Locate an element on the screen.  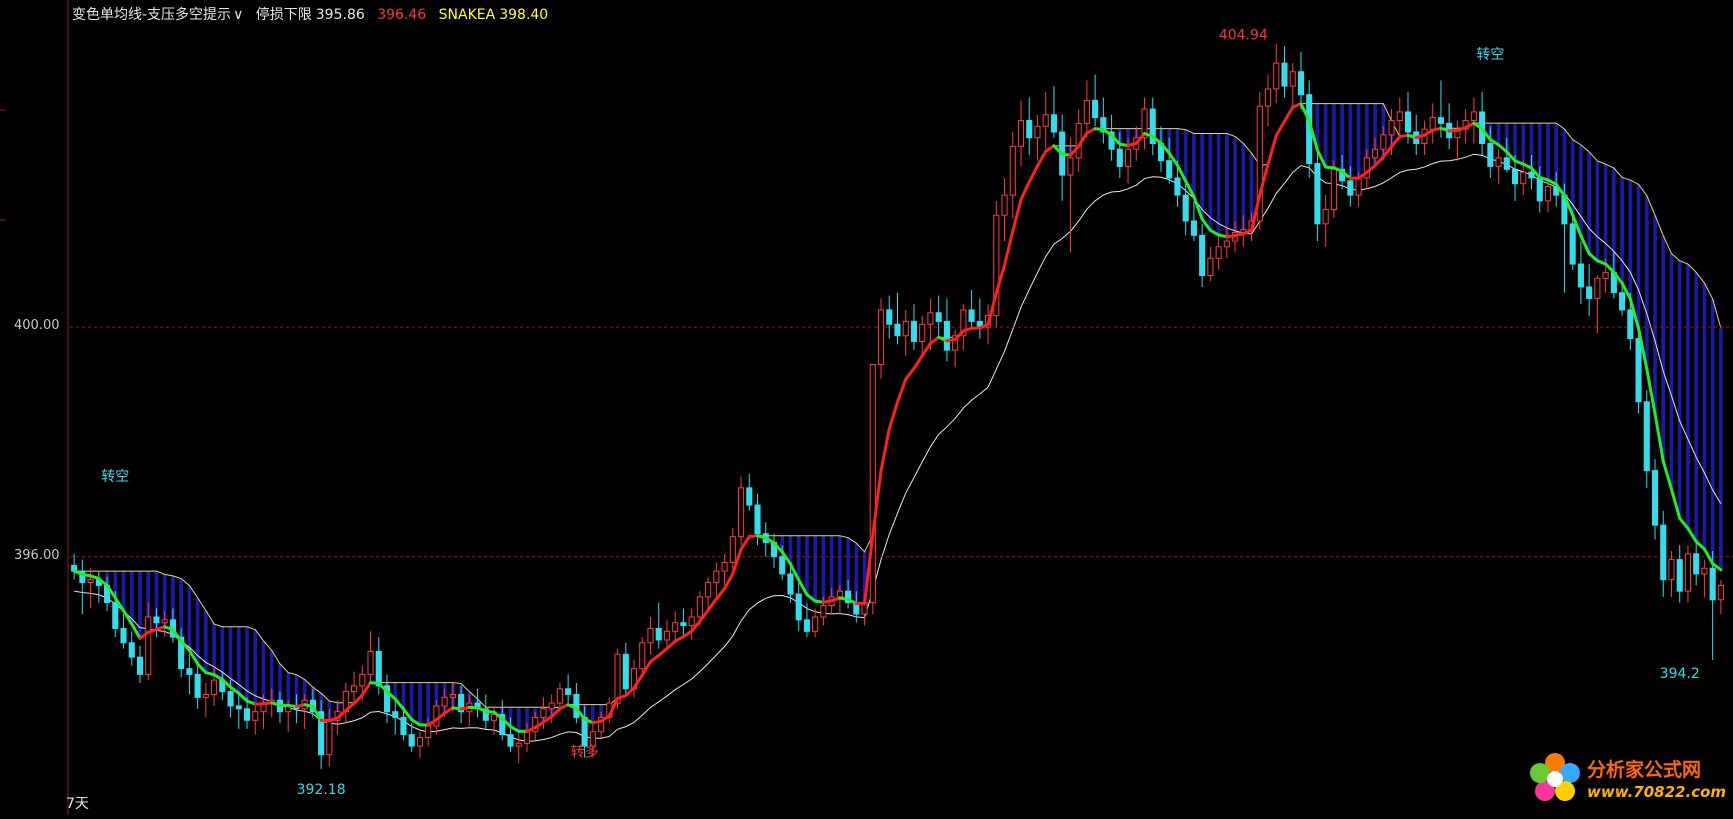
period-label: 7天 is located at coordinates (77, 803).